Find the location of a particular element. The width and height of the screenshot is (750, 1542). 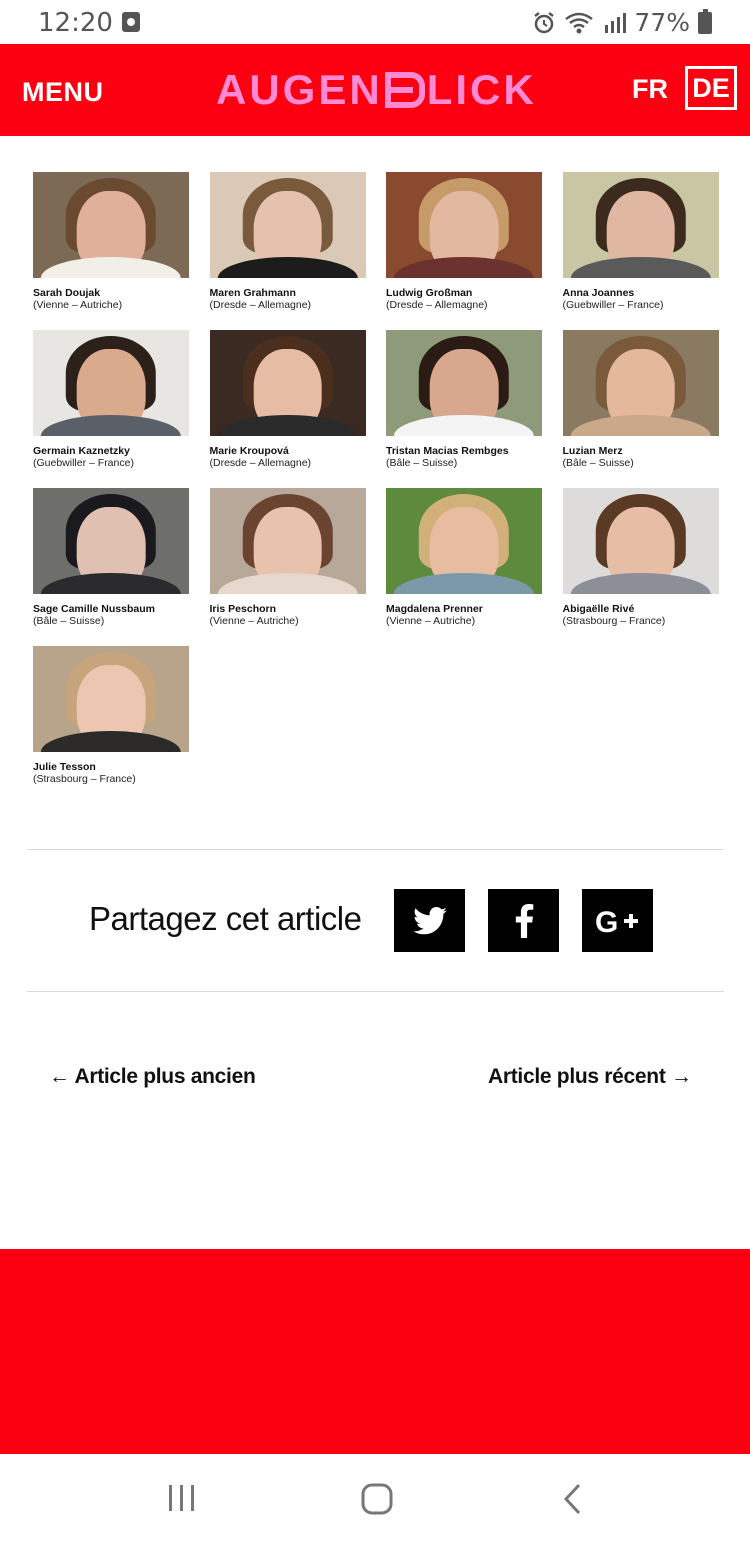

share-label: Partagez cet article is located at coordinates (225, 918).